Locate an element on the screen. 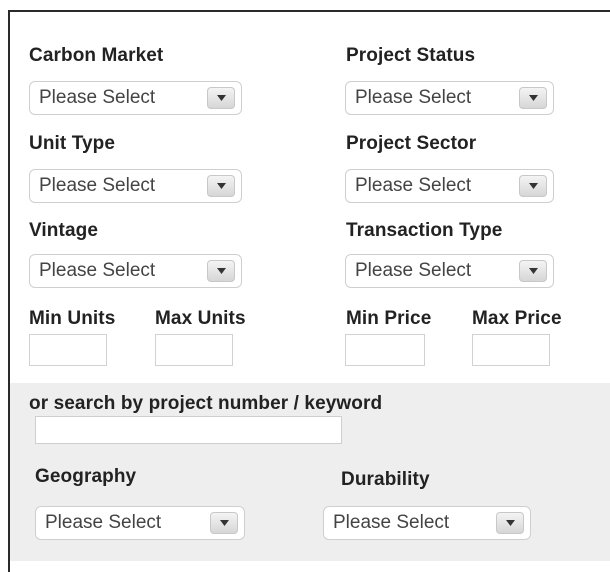 This screenshot has width=610, height=572. max-units-label: Max Units is located at coordinates (200, 318).